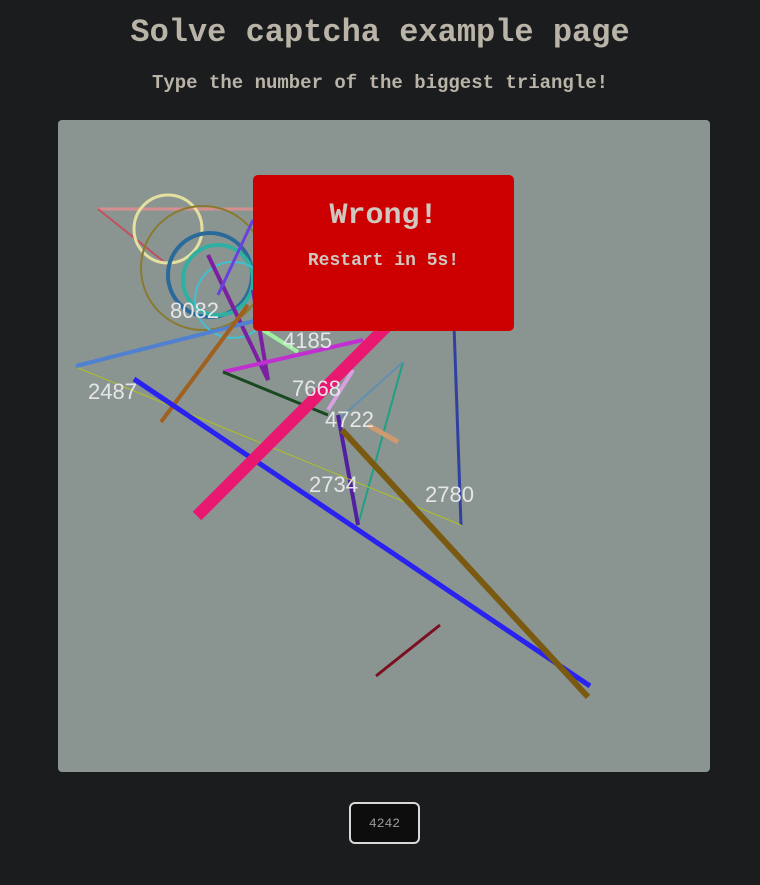  Describe the element at coordinates (384, 823) in the screenshot. I see `captcha-answer-input` at that location.